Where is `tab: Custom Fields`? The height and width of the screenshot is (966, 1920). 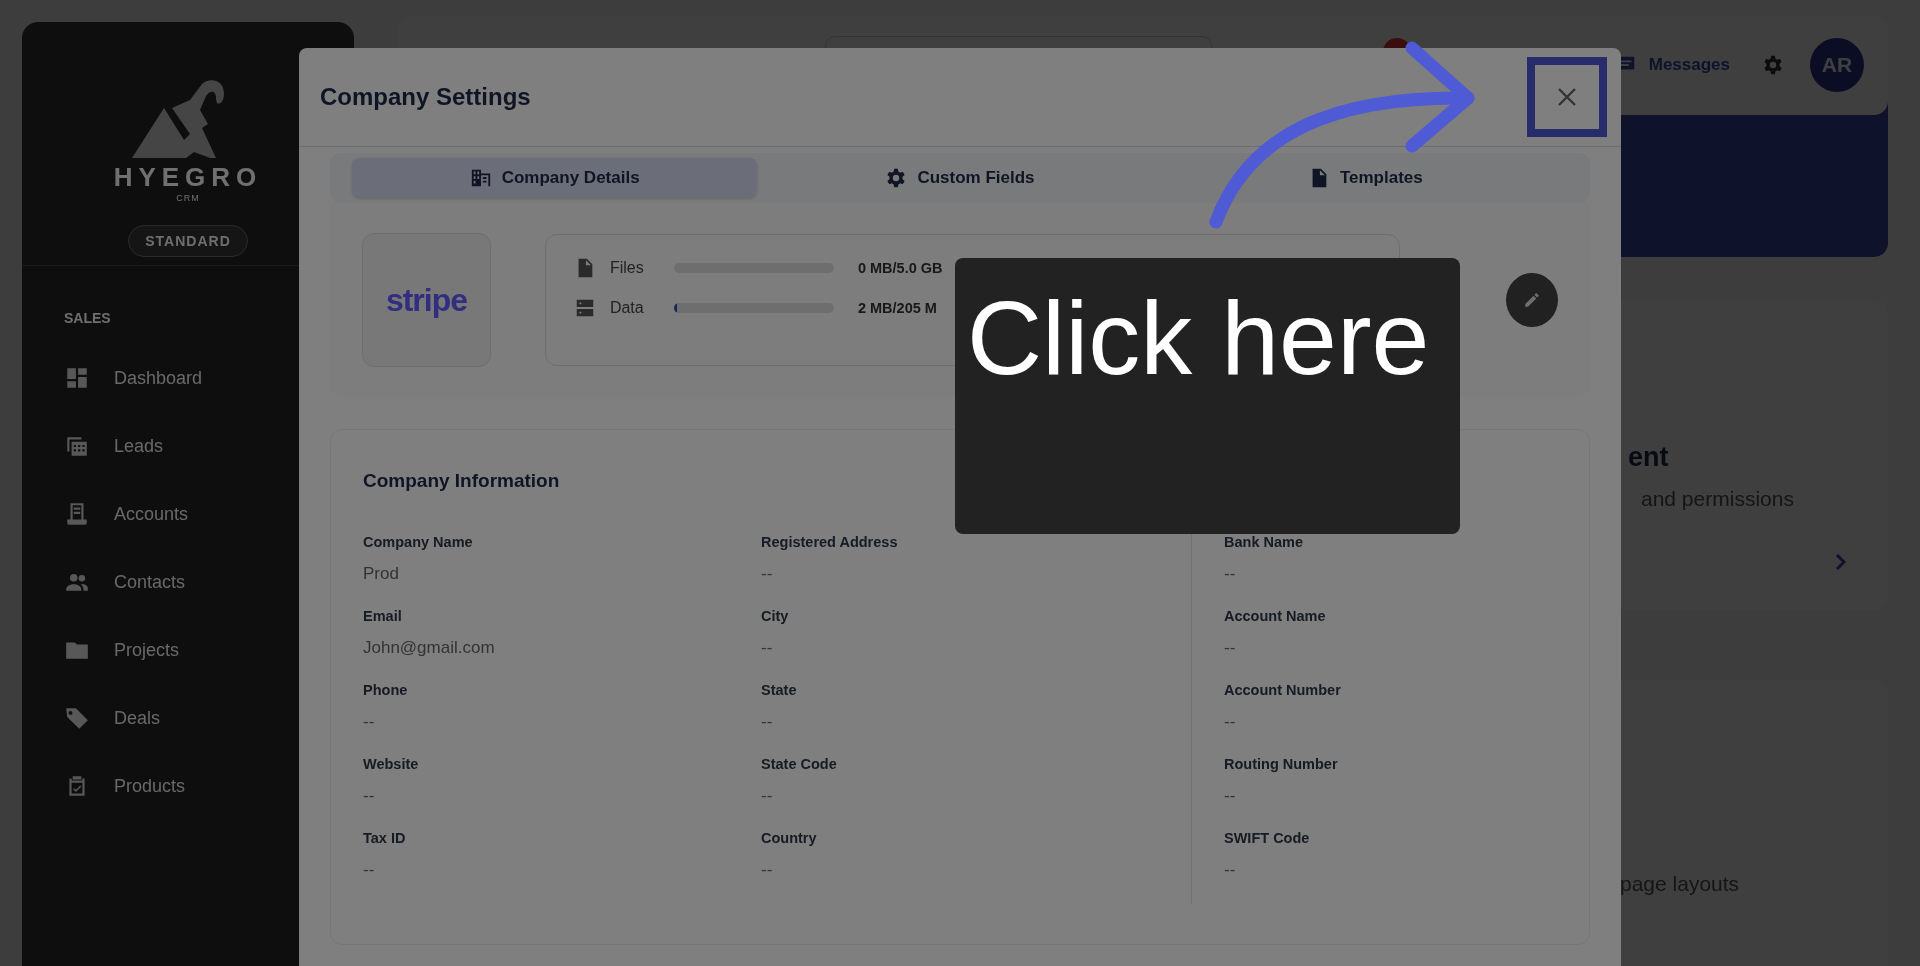
tab: Custom Fields is located at coordinates (960, 178).